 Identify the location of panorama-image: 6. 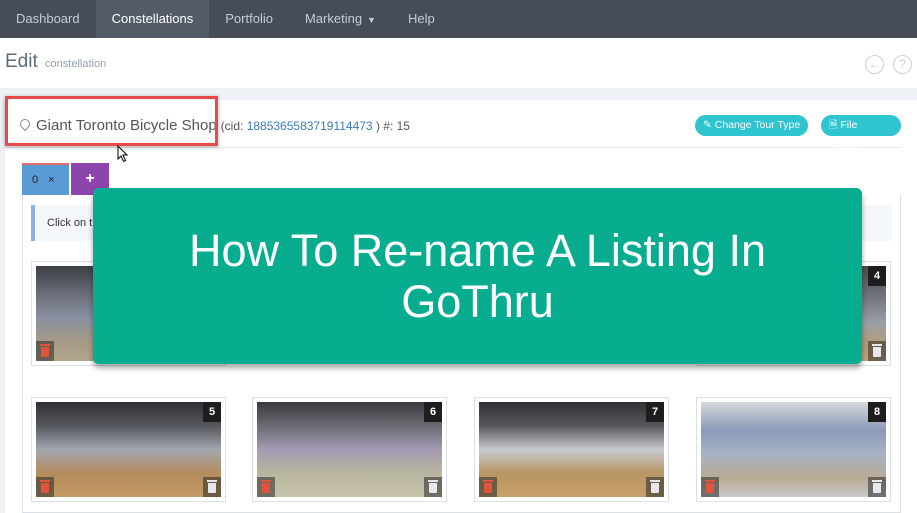
(349, 449).